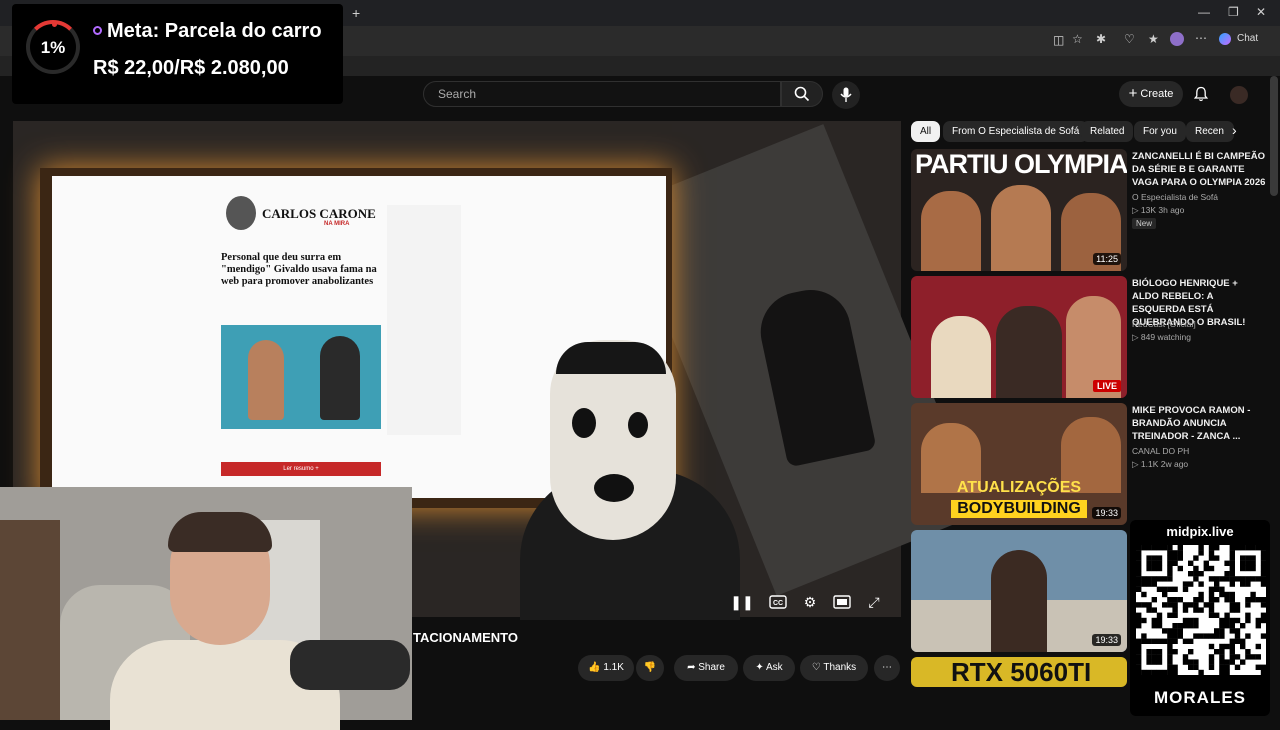 This screenshot has height=730, width=1280. Describe the element at coordinates (1107, 131) in the screenshot. I see `chip-related: Related` at that location.